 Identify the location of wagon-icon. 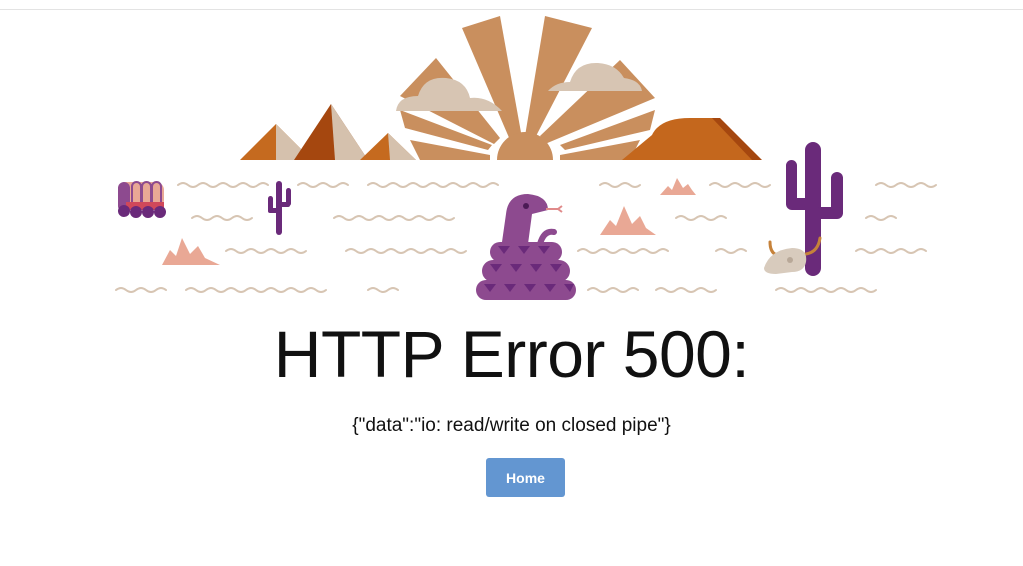
(142, 199).